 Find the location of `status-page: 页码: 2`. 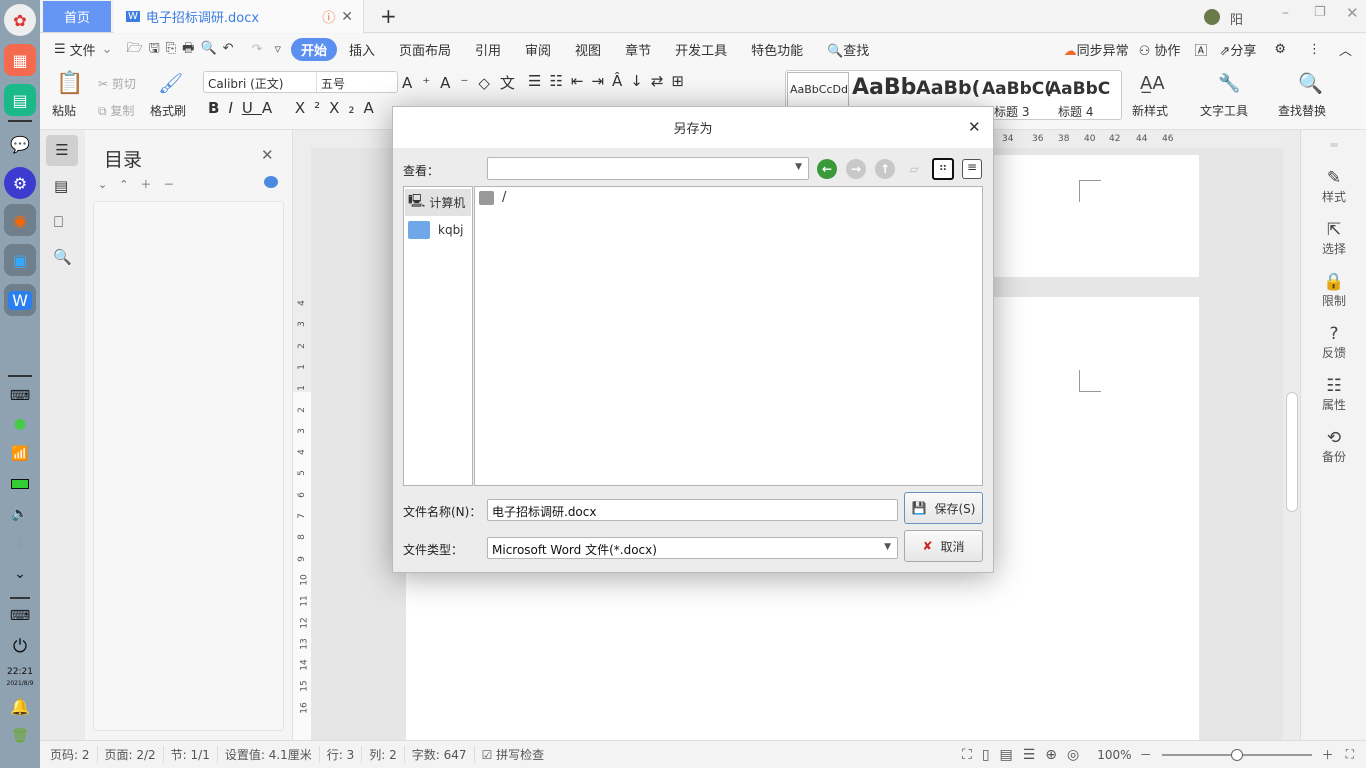

status-page: 页码: 2 is located at coordinates (69, 754).